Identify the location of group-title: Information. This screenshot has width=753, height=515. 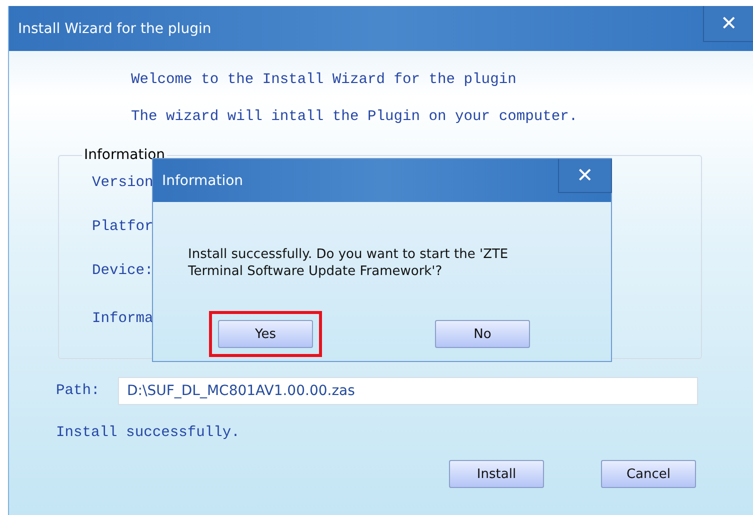
(124, 155).